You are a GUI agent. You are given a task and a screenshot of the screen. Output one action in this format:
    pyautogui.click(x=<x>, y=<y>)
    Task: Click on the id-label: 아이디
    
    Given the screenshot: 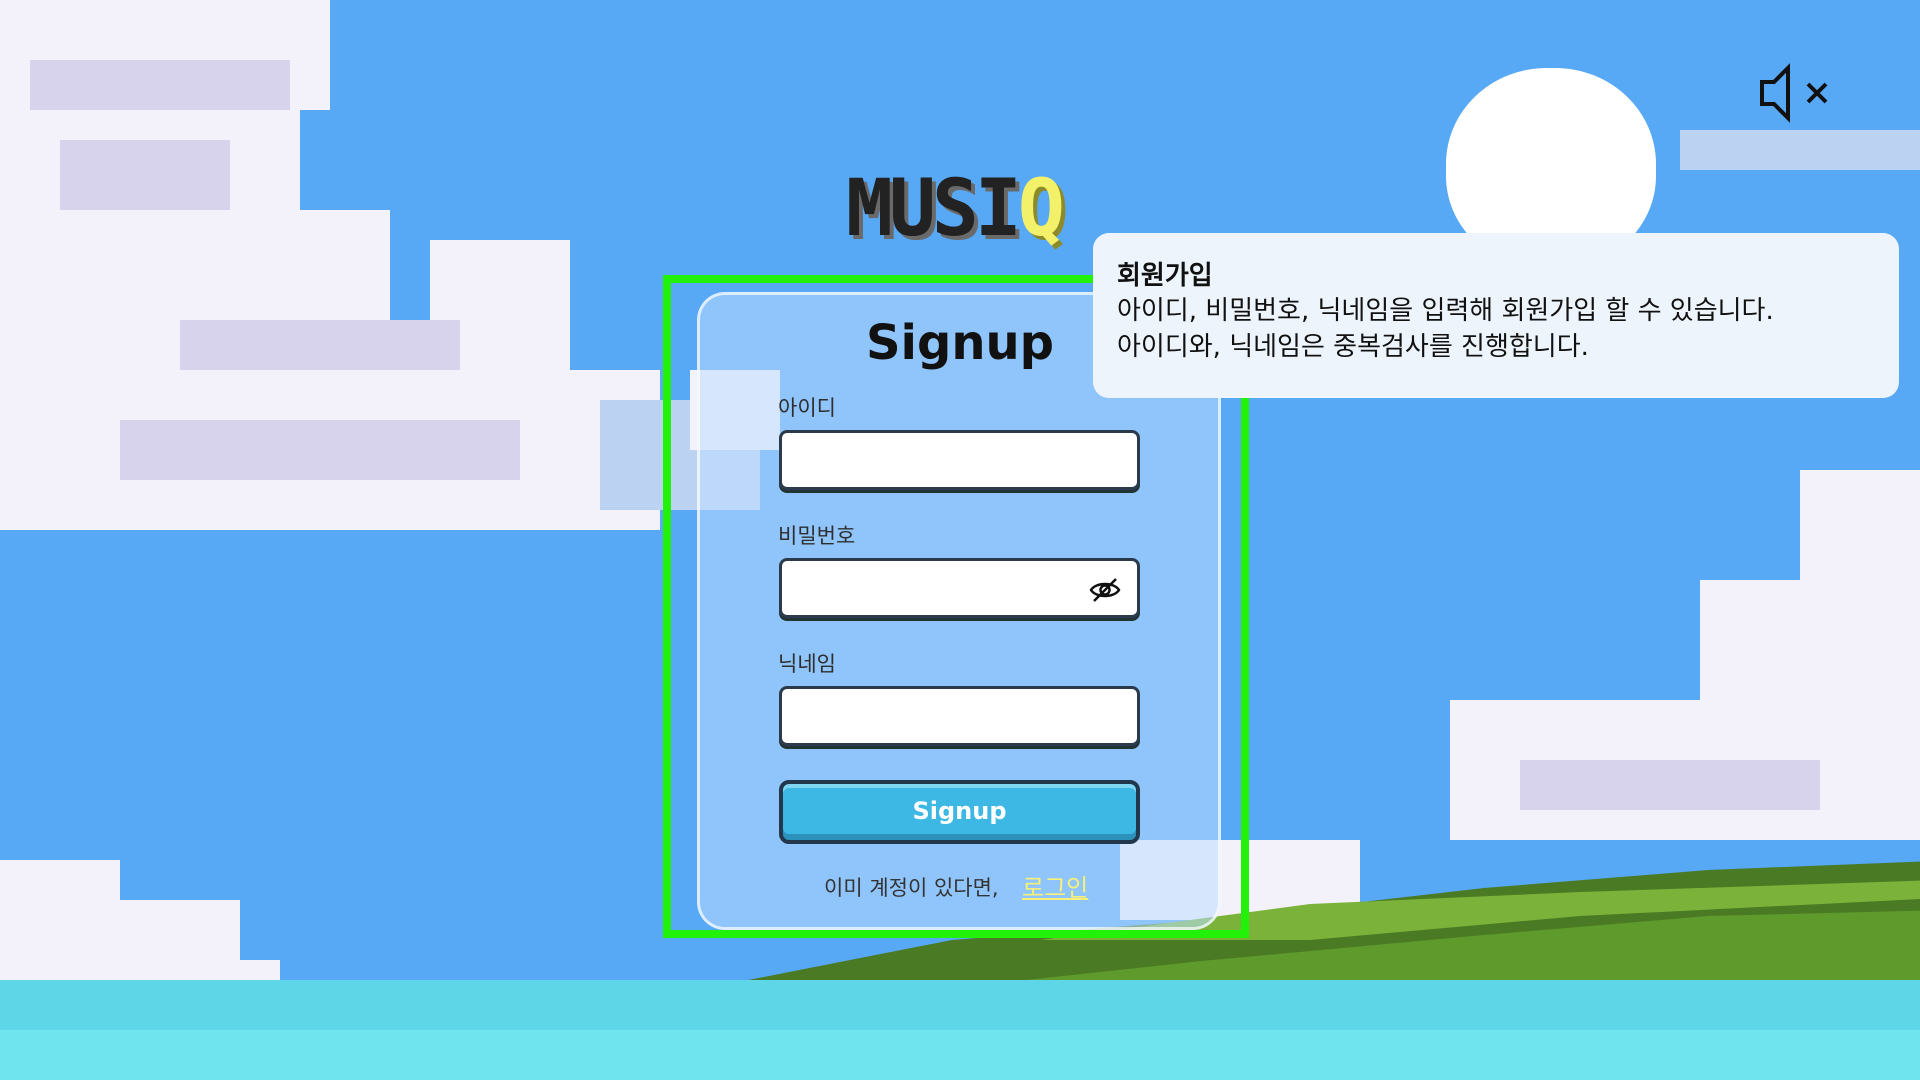 What is the action you would take?
    pyautogui.click(x=807, y=408)
    